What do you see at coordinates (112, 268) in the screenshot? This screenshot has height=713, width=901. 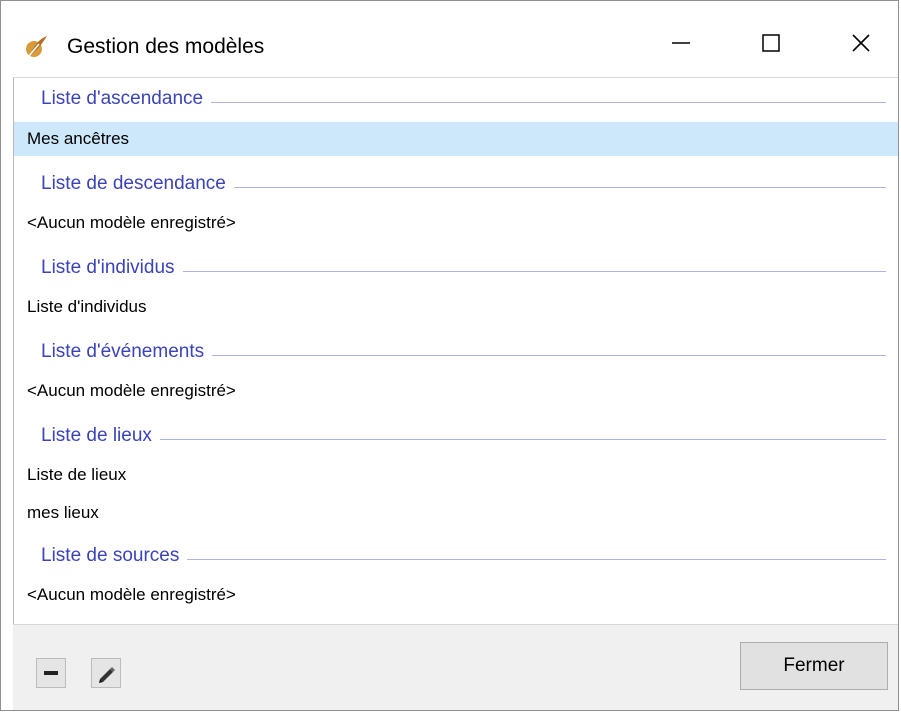 I see `section-label: Liste d'individus` at bounding box center [112, 268].